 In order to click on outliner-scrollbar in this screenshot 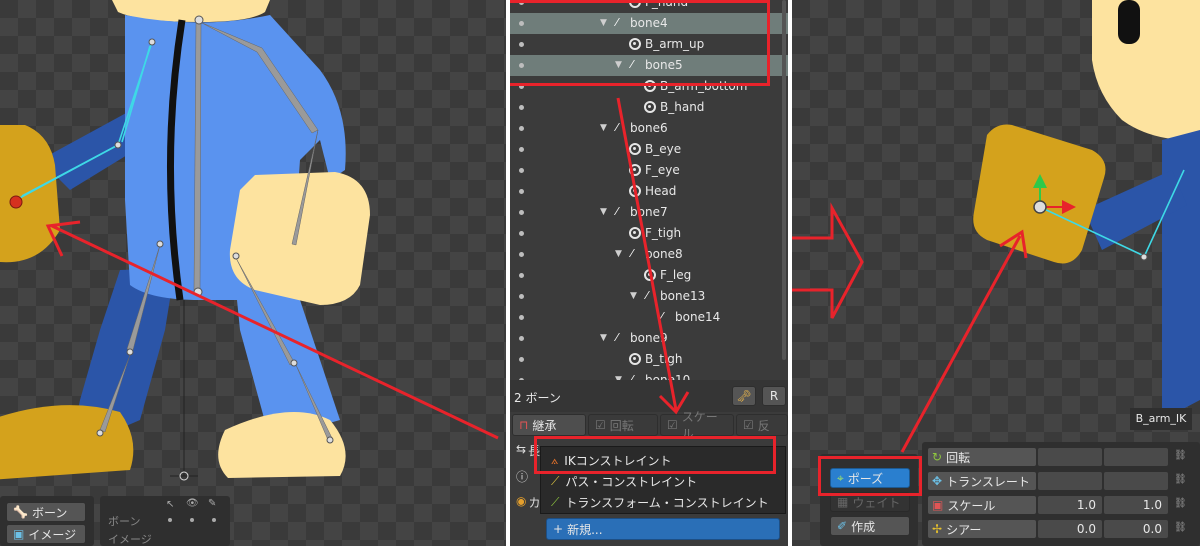, I will do `click(784, 180)`.